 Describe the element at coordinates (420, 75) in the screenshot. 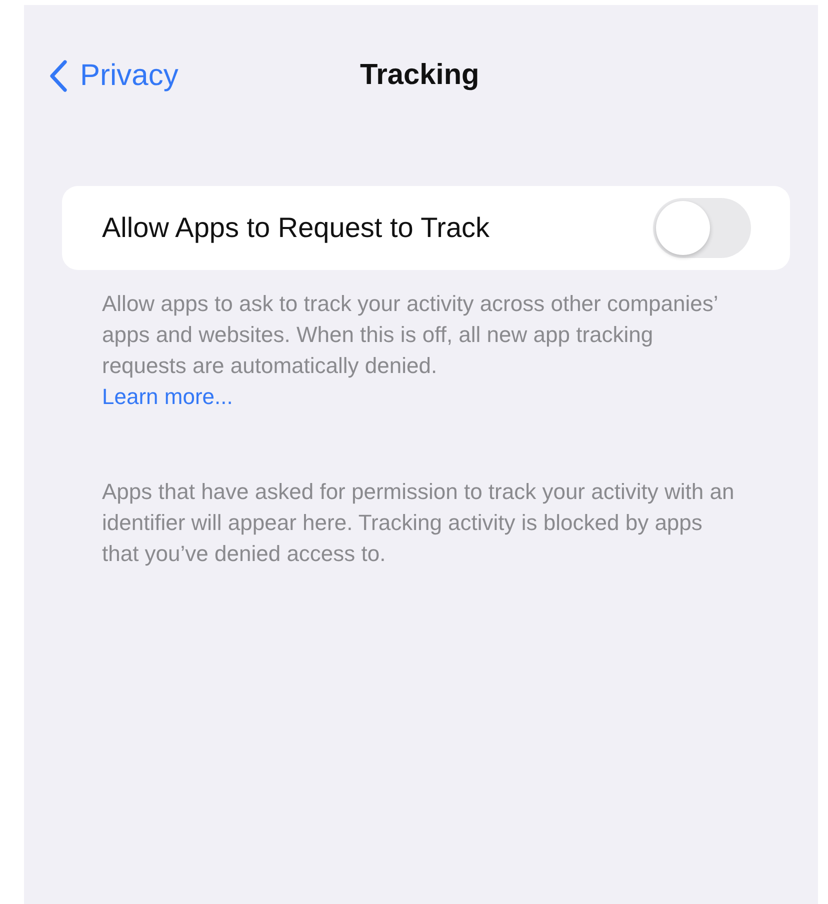

I see `page-title: Tracking` at that location.